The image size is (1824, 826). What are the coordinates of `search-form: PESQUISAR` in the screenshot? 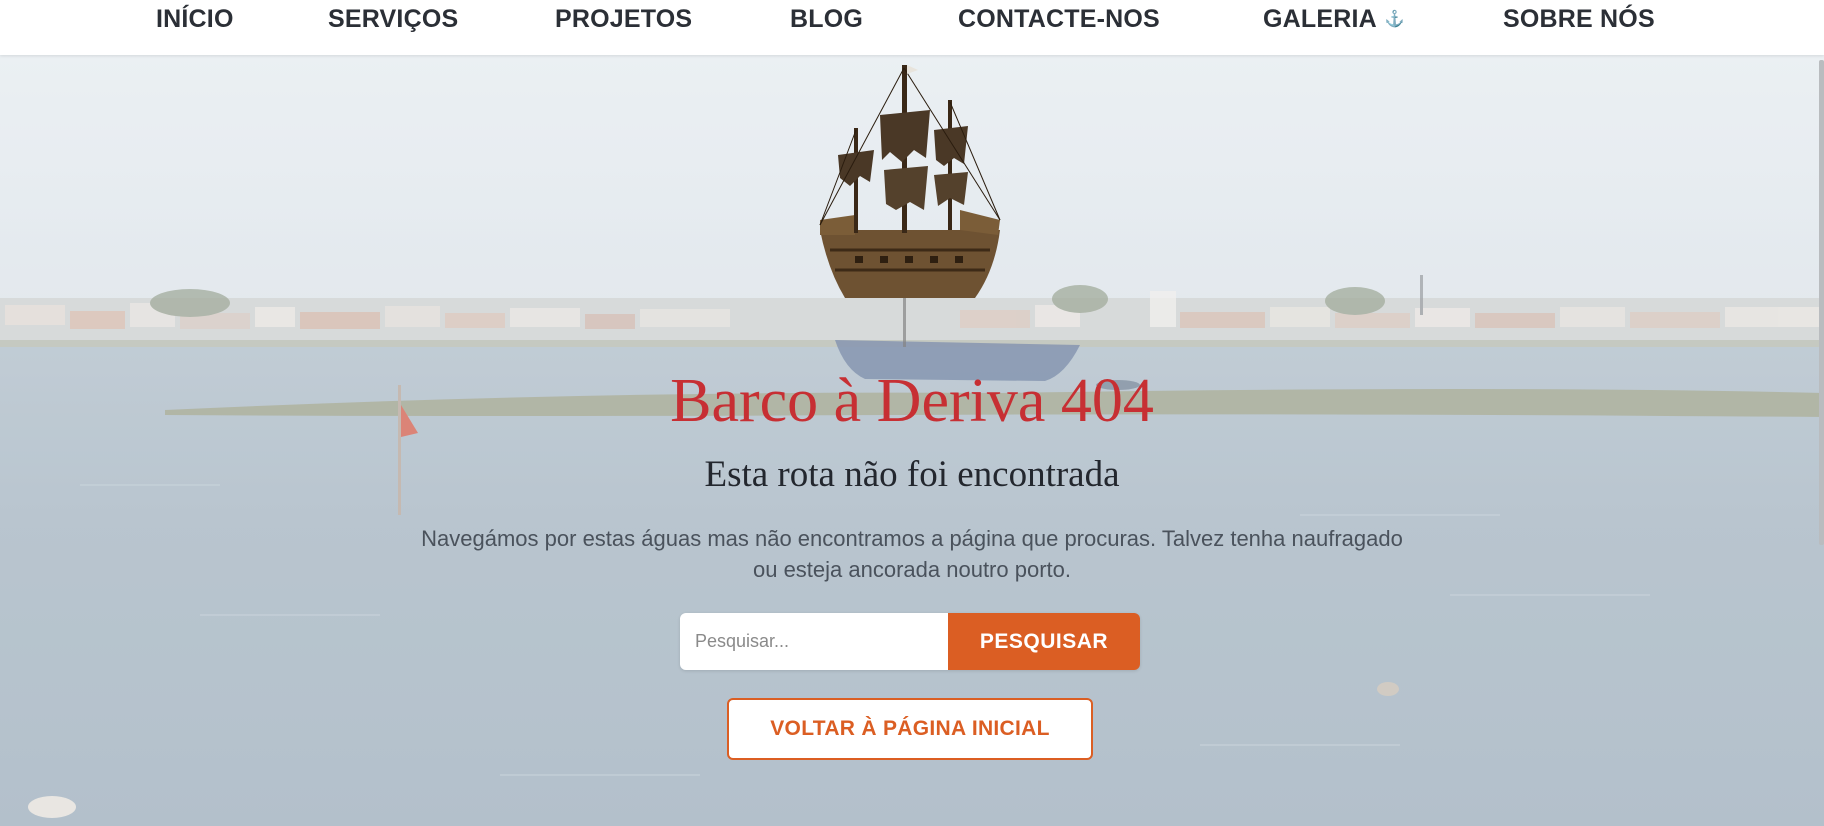 It's located at (910, 641).